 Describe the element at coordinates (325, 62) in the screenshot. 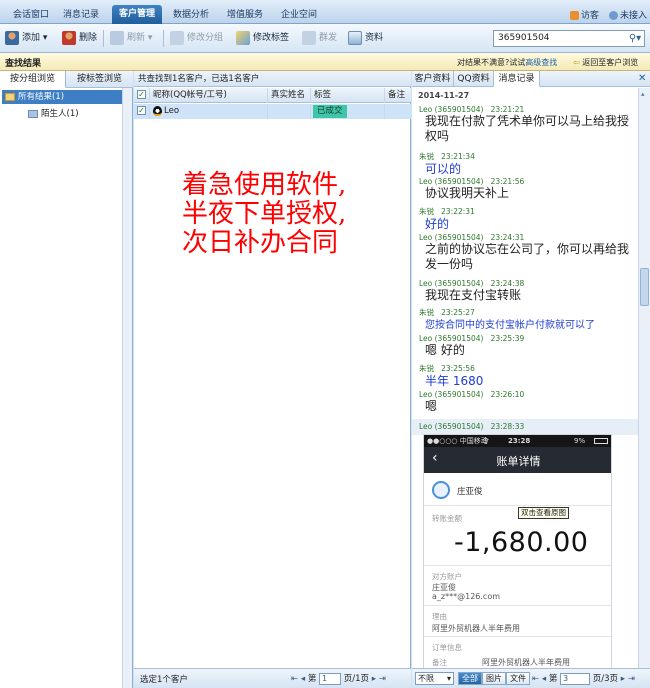

I see `results-bar: 查找结果 对结果不满意?试试高级查找 ⇦ 返回至客户浏览` at that location.